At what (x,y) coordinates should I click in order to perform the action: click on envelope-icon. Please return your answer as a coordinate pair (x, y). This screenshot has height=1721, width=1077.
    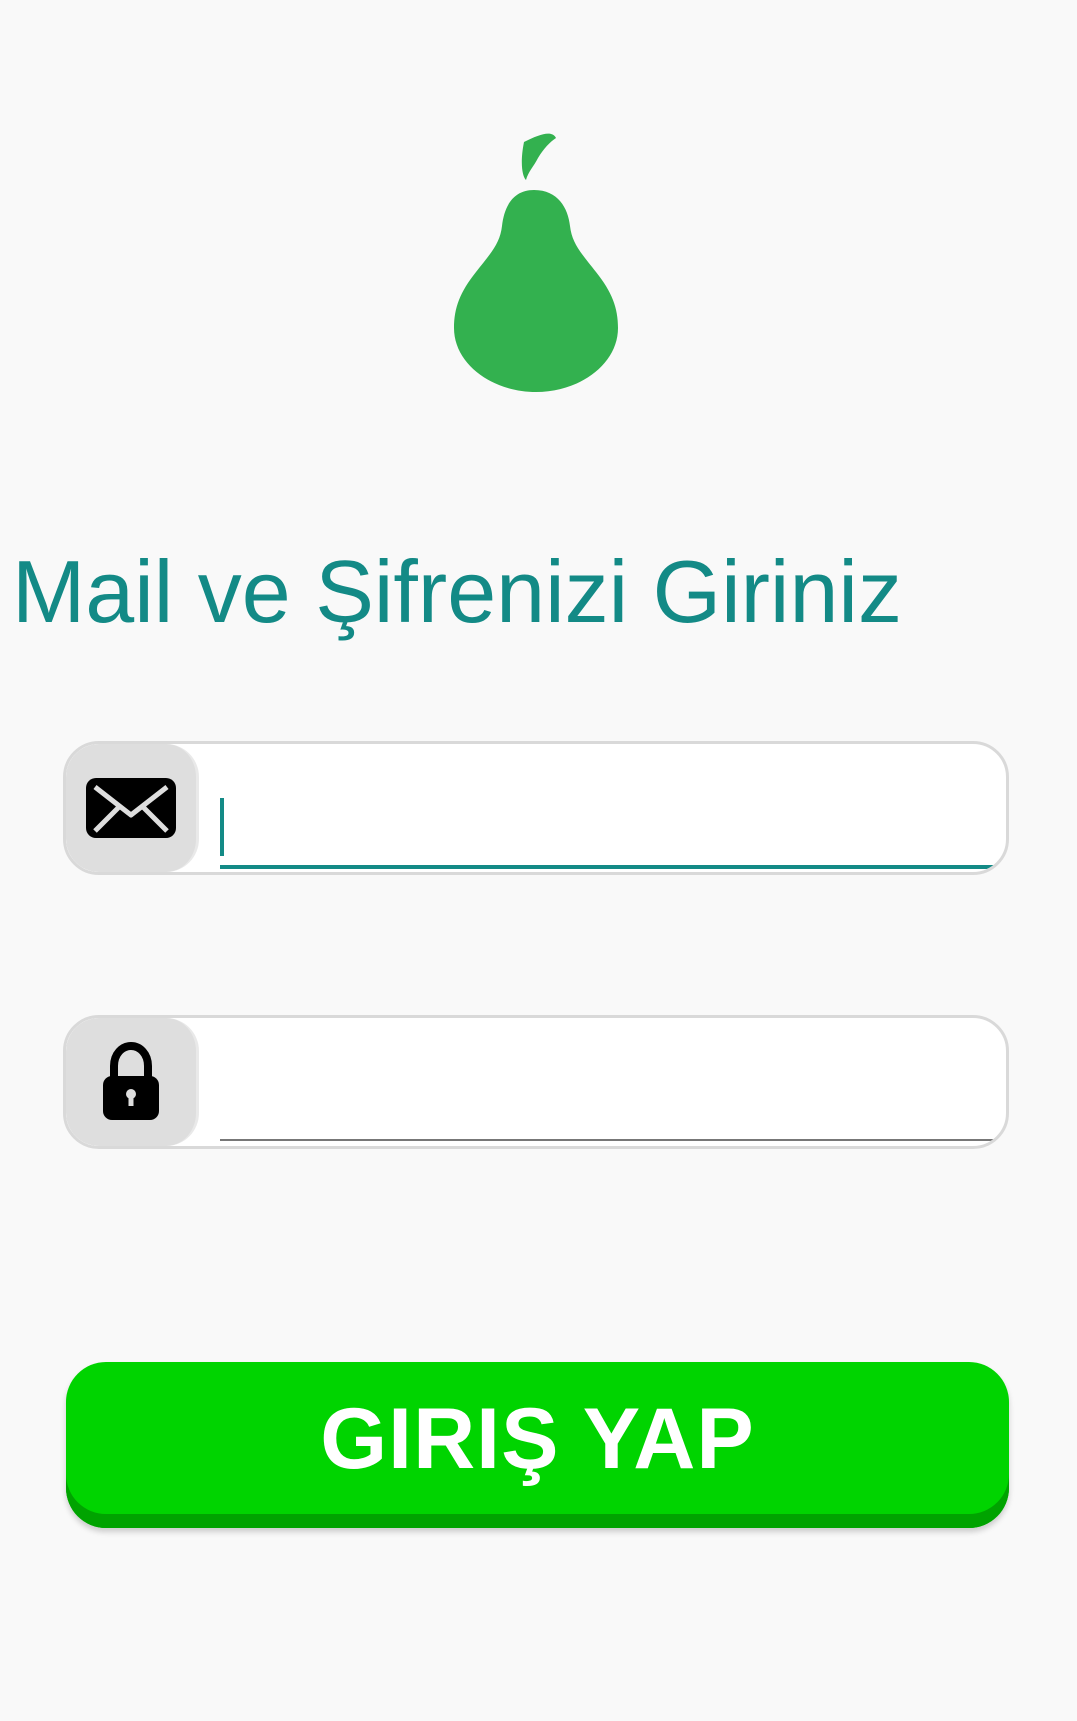
    Looking at the image, I should click on (131, 808).